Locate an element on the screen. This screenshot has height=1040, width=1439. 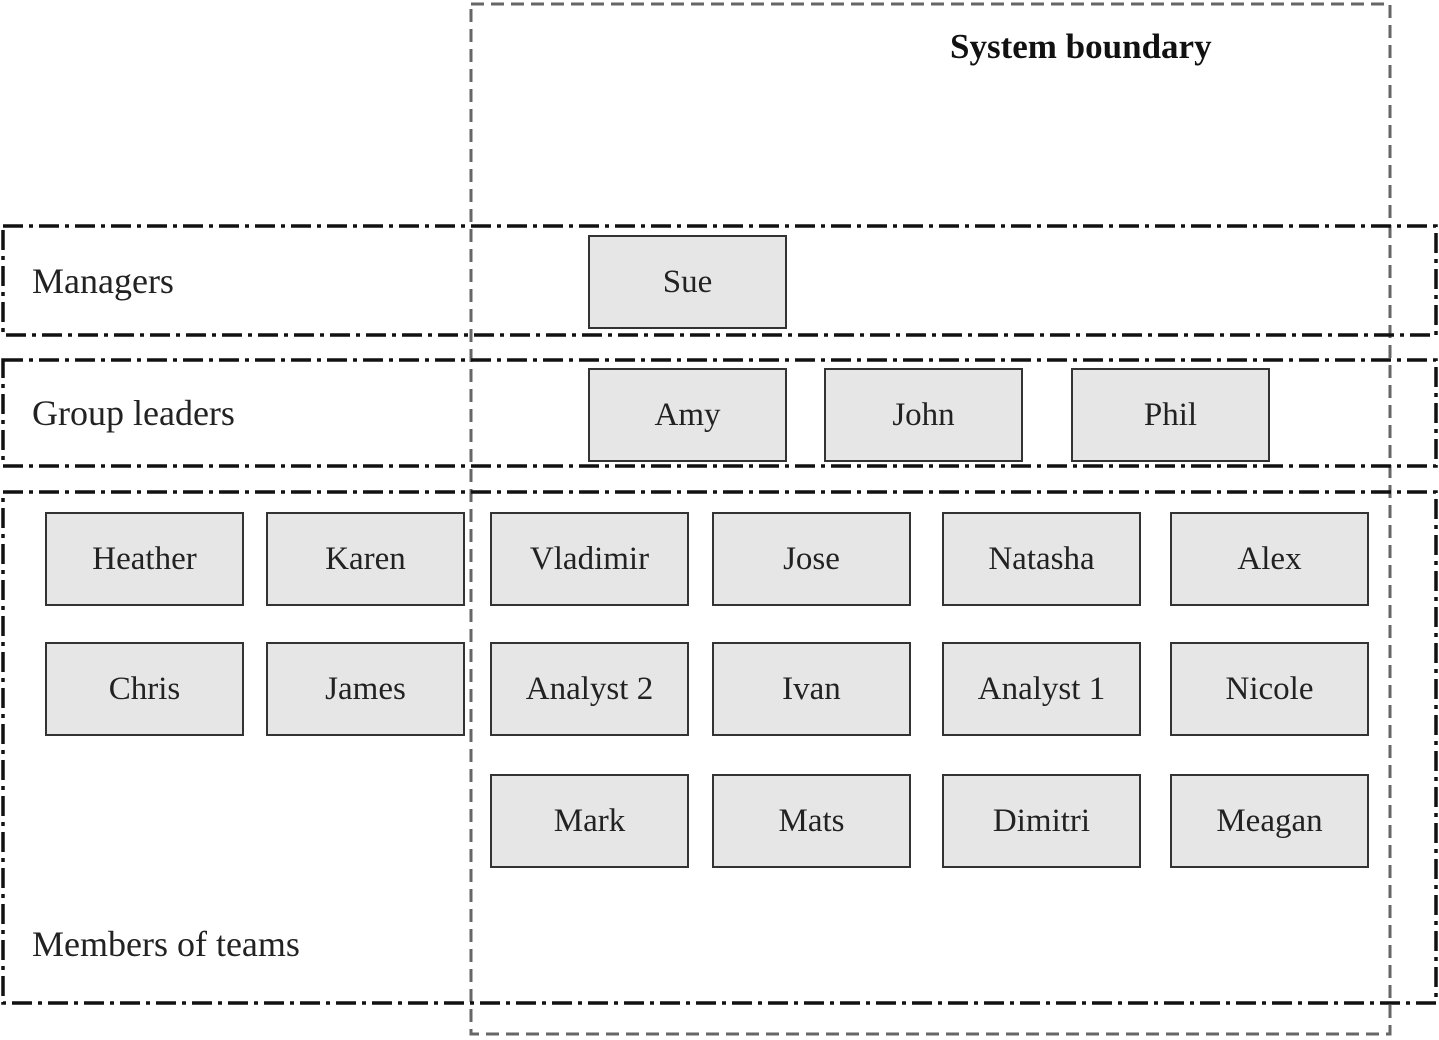
person-box: Meagan is located at coordinates (1269, 821).